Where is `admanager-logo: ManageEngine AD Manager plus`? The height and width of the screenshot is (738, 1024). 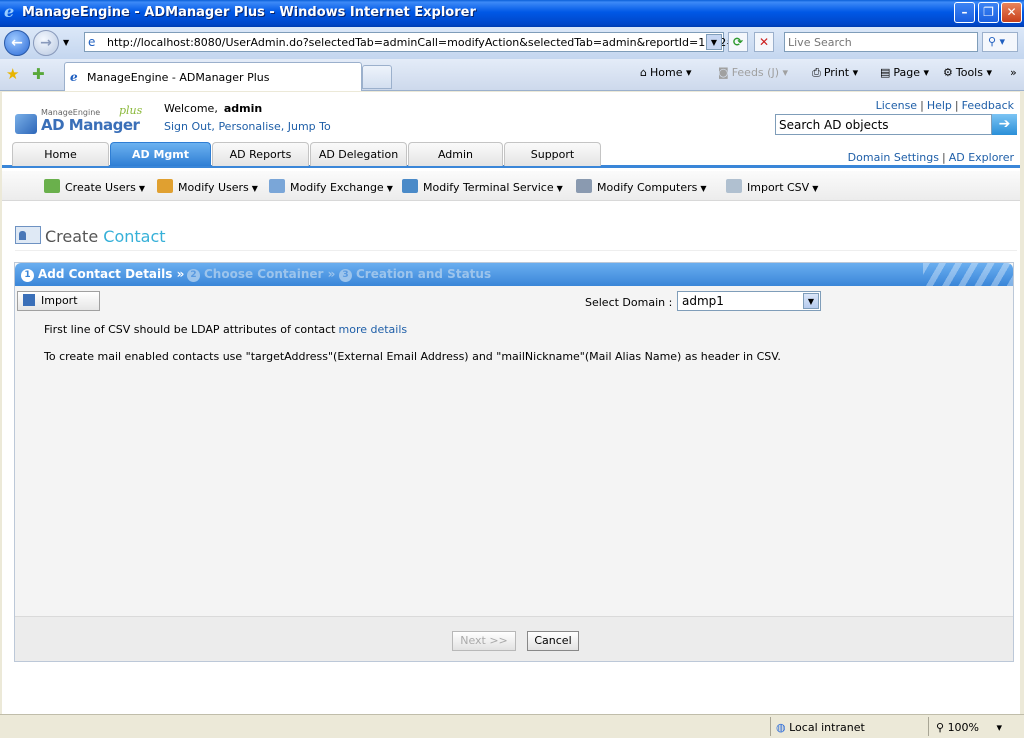 admanager-logo: ManageEngine AD Manager plus is located at coordinates (80, 118).